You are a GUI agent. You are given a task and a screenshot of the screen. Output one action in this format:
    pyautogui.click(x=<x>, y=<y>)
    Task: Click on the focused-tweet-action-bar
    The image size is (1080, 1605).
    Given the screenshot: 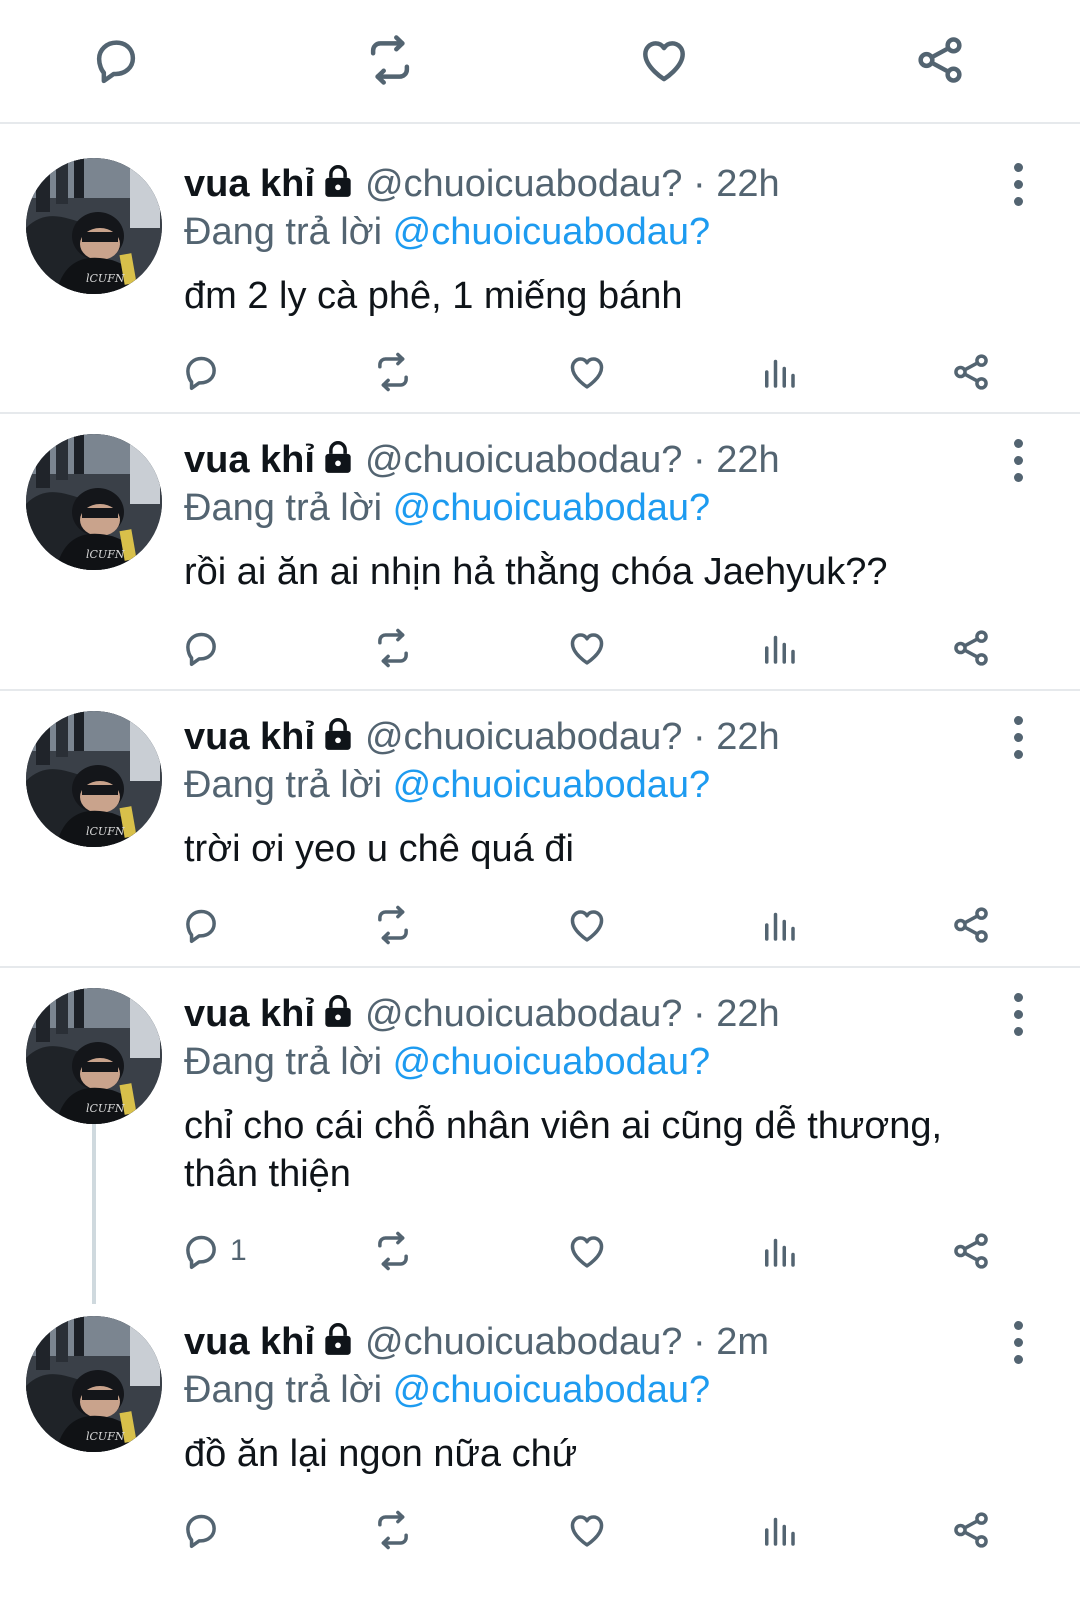 What is the action you would take?
    pyautogui.click(x=540, y=62)
    